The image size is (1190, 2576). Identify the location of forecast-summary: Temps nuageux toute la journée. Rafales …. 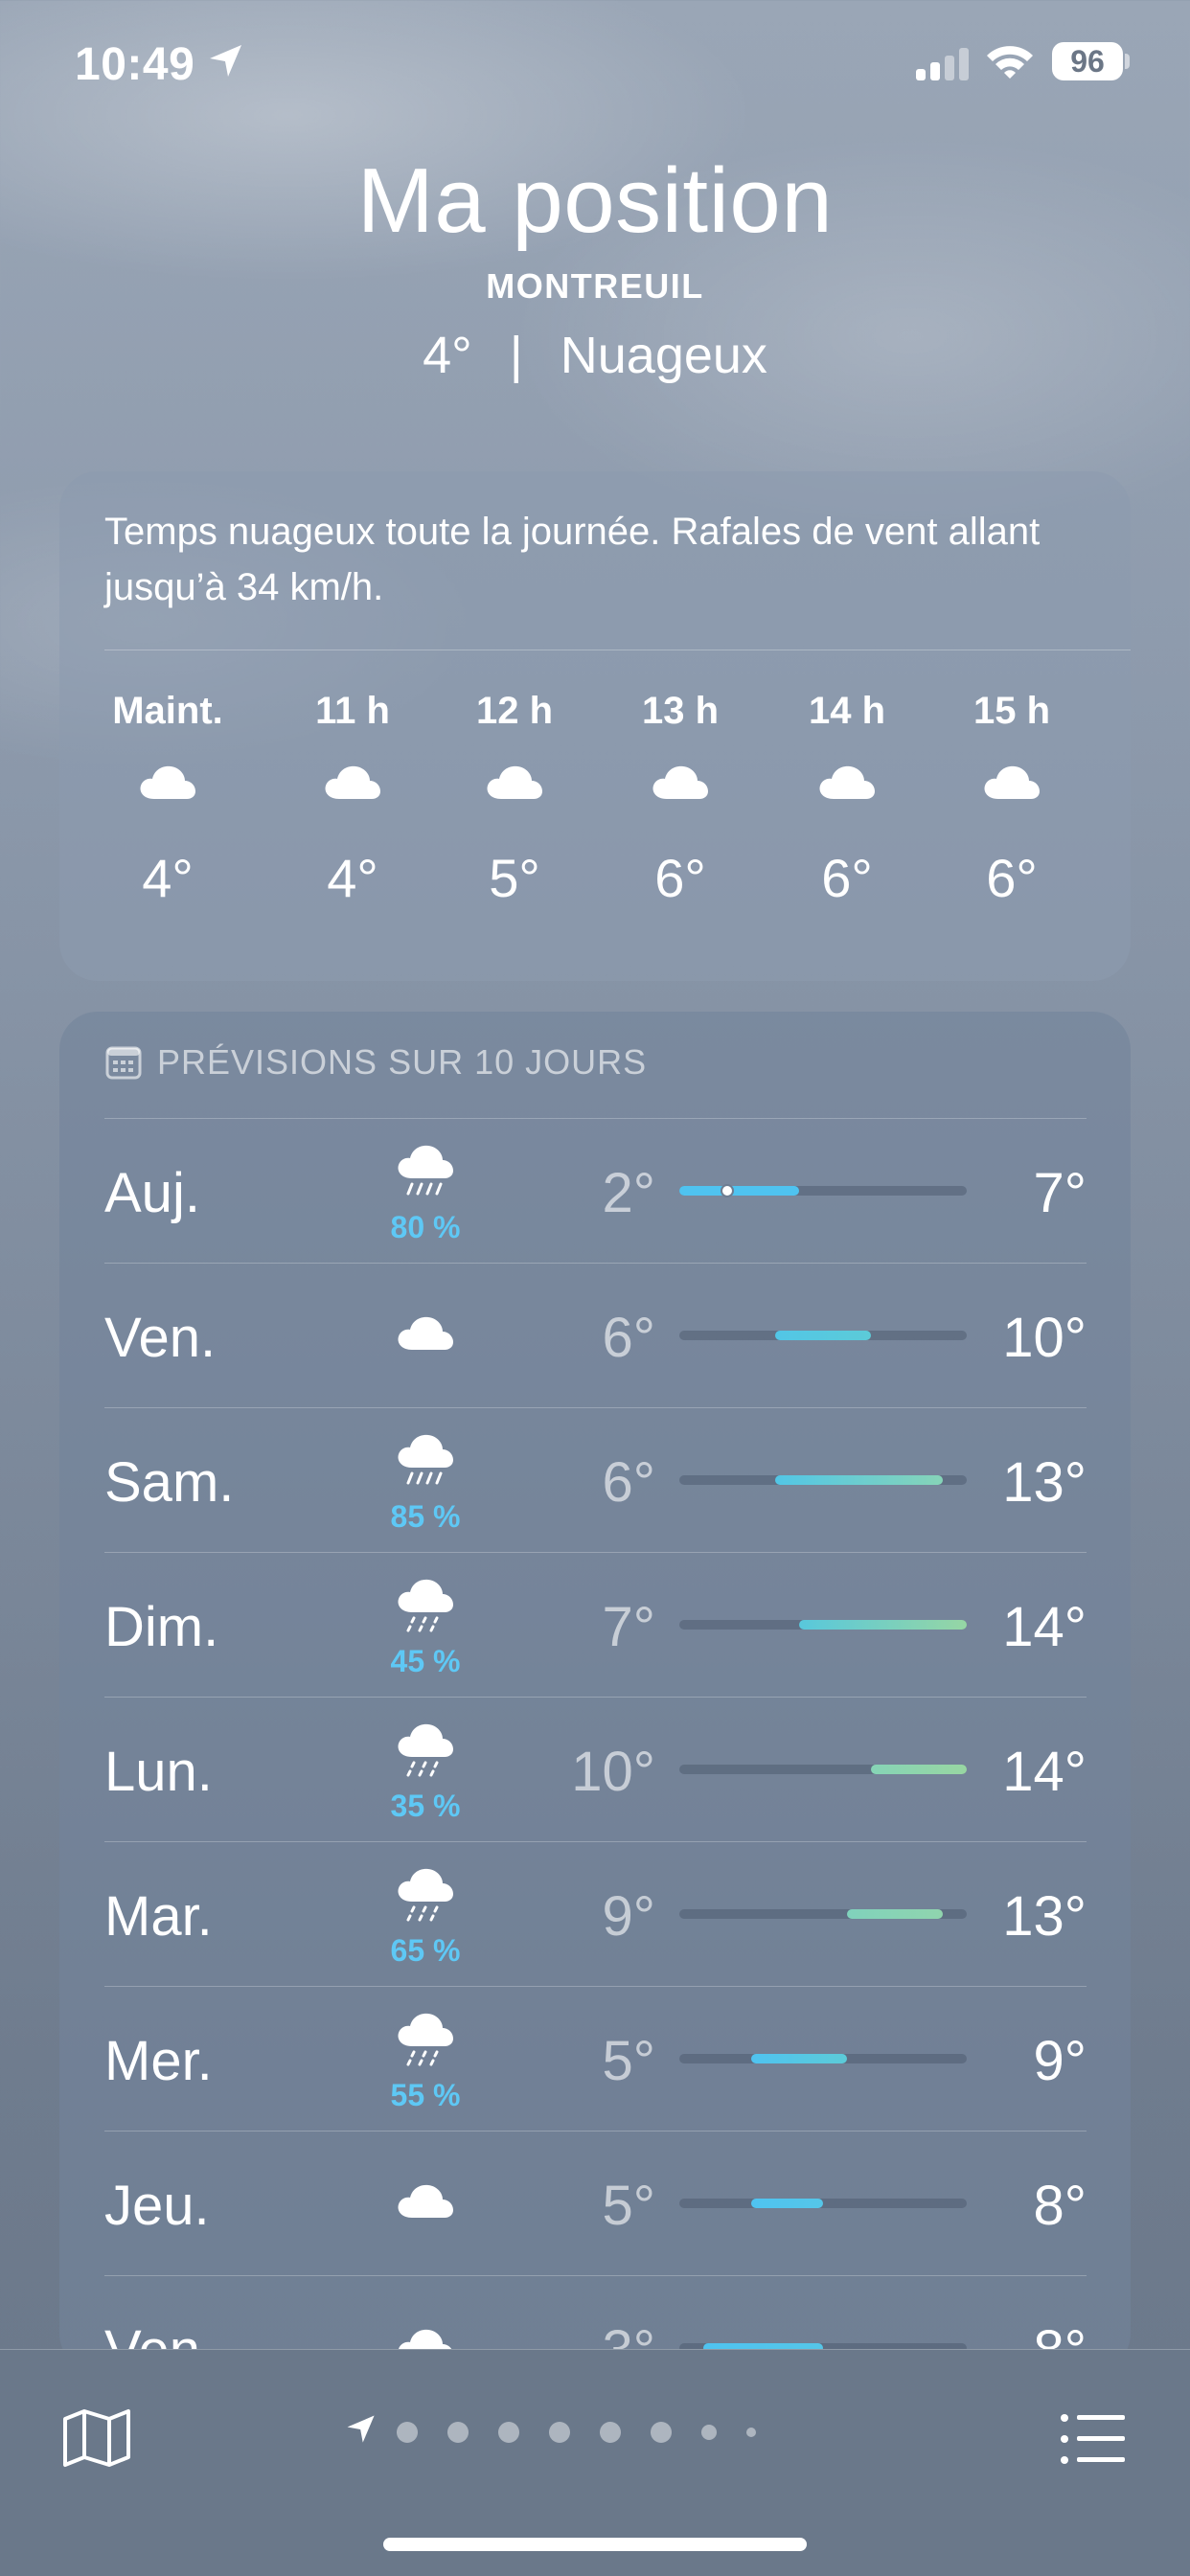
(573, 560).